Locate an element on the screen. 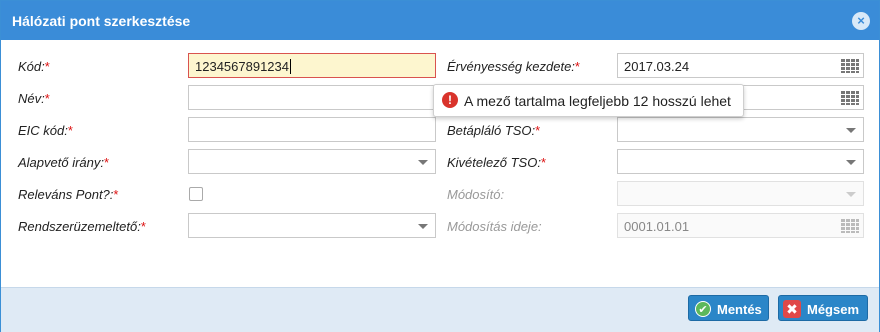  check-icon: ✔ is located at coordinates (703, 309).